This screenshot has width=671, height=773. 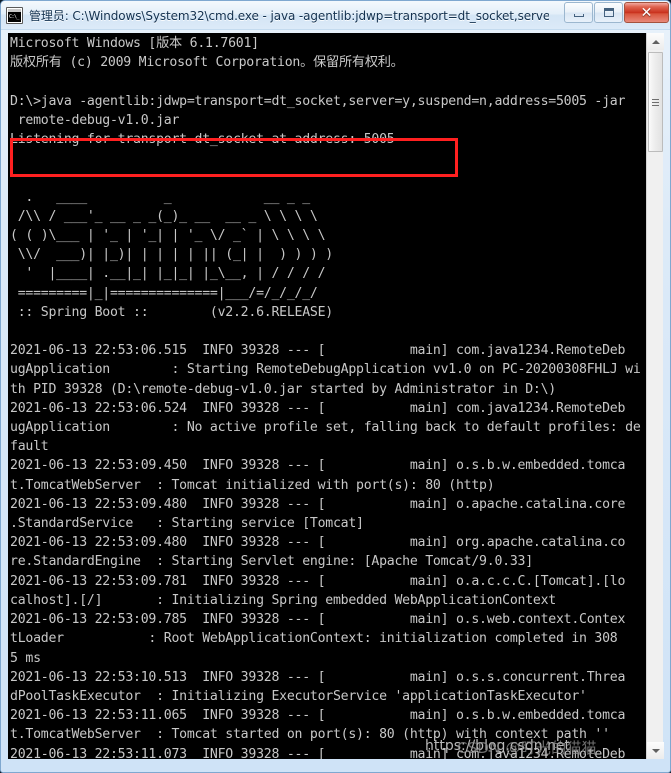 I want to click on scrollbar-thumb, so click(x=655, y=102).